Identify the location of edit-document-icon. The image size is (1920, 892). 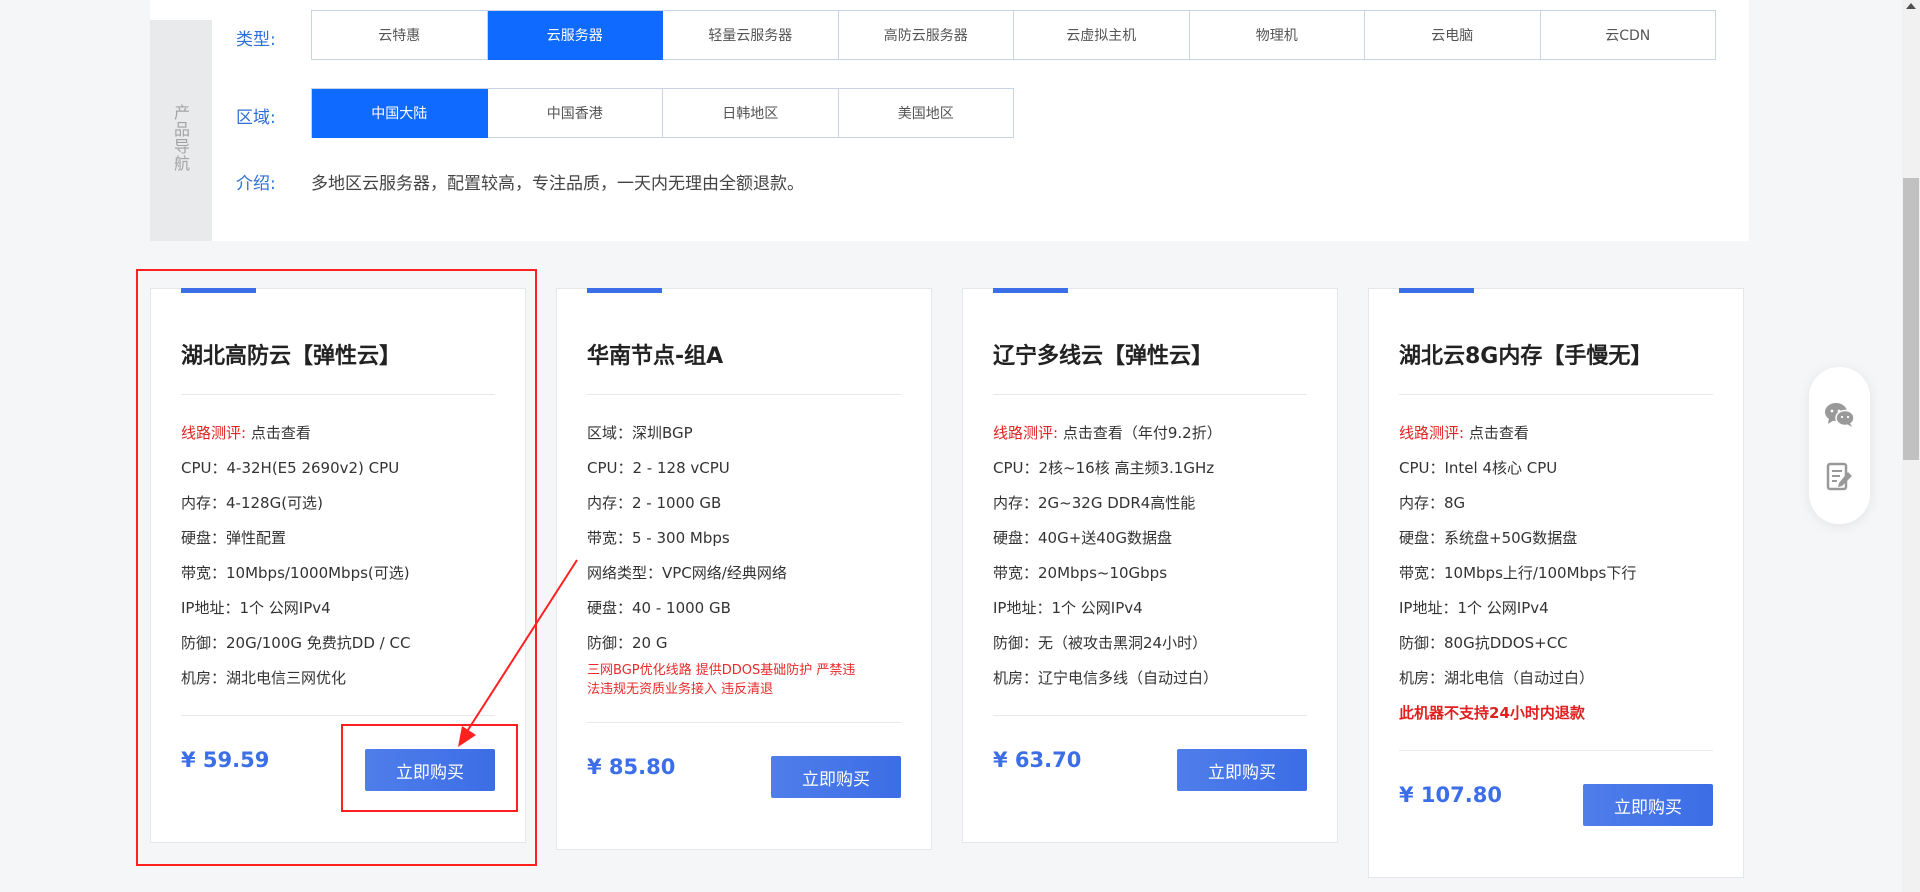
(1839, 476).